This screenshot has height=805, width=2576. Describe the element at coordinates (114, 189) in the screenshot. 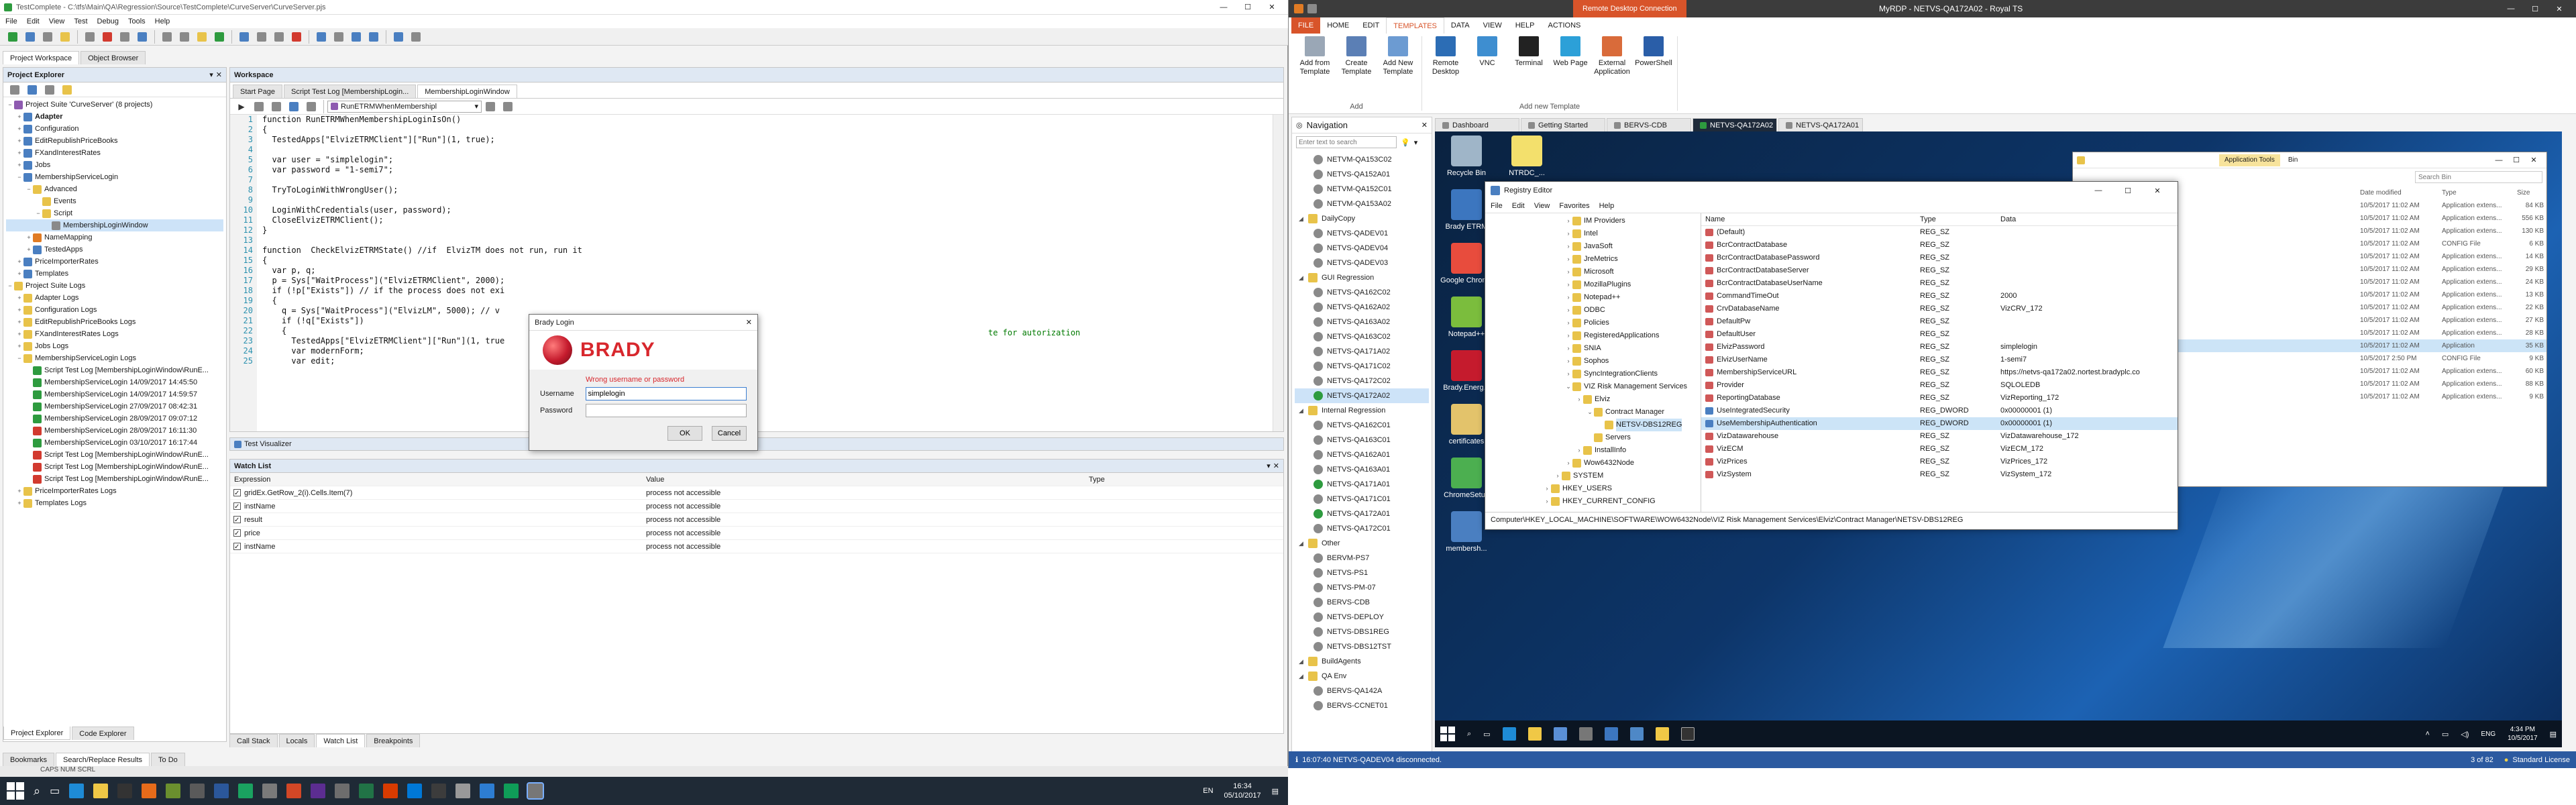

I see `tree-node: − Advanced` at that location.